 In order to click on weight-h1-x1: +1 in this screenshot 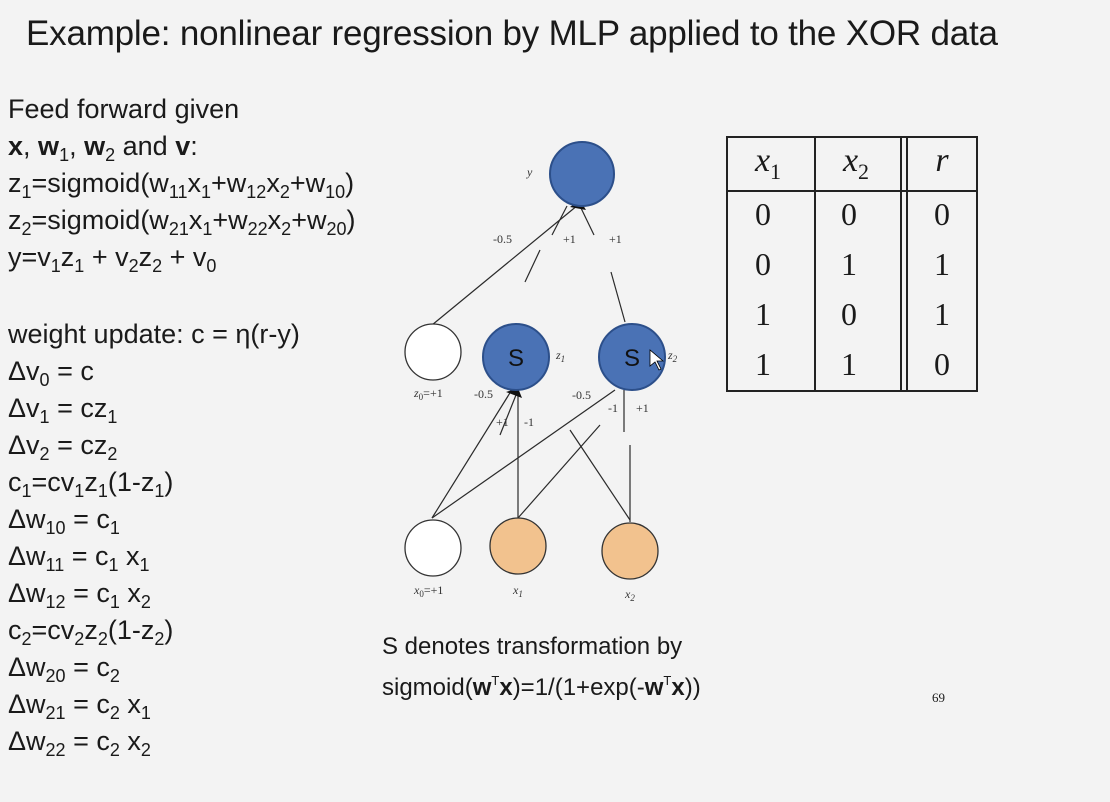, I will do `click(502, 422)`.